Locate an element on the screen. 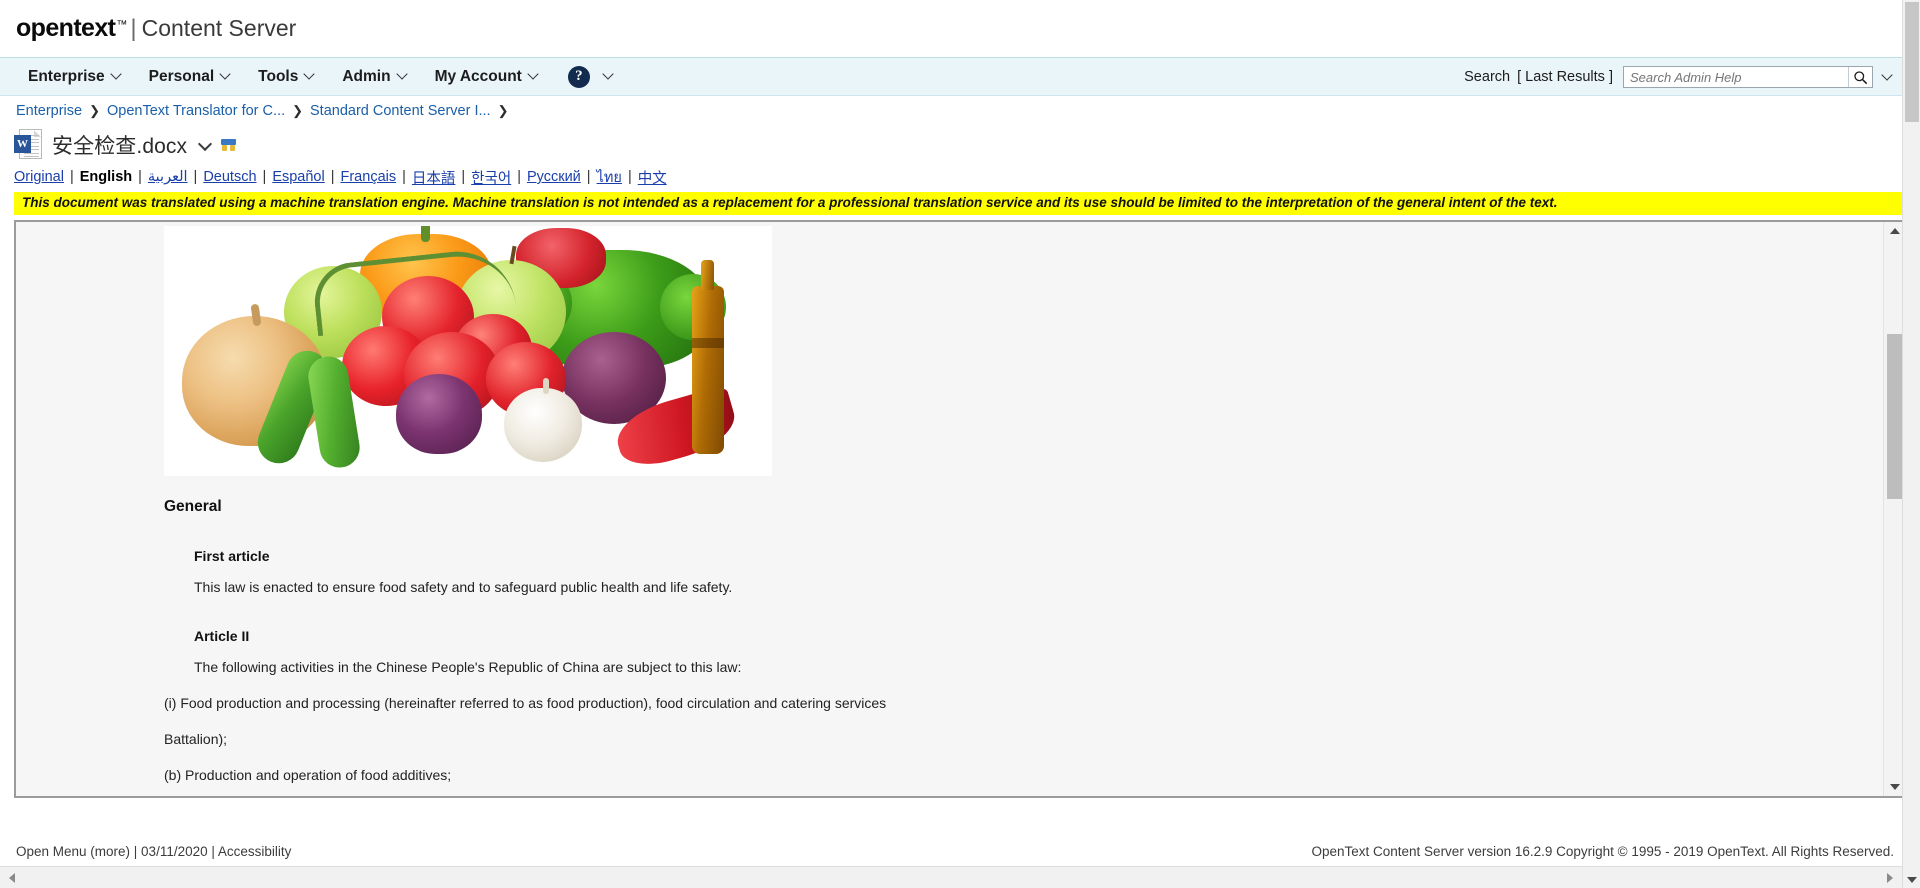  trademark-symbol: ™ is located at coordinates (122, 25).